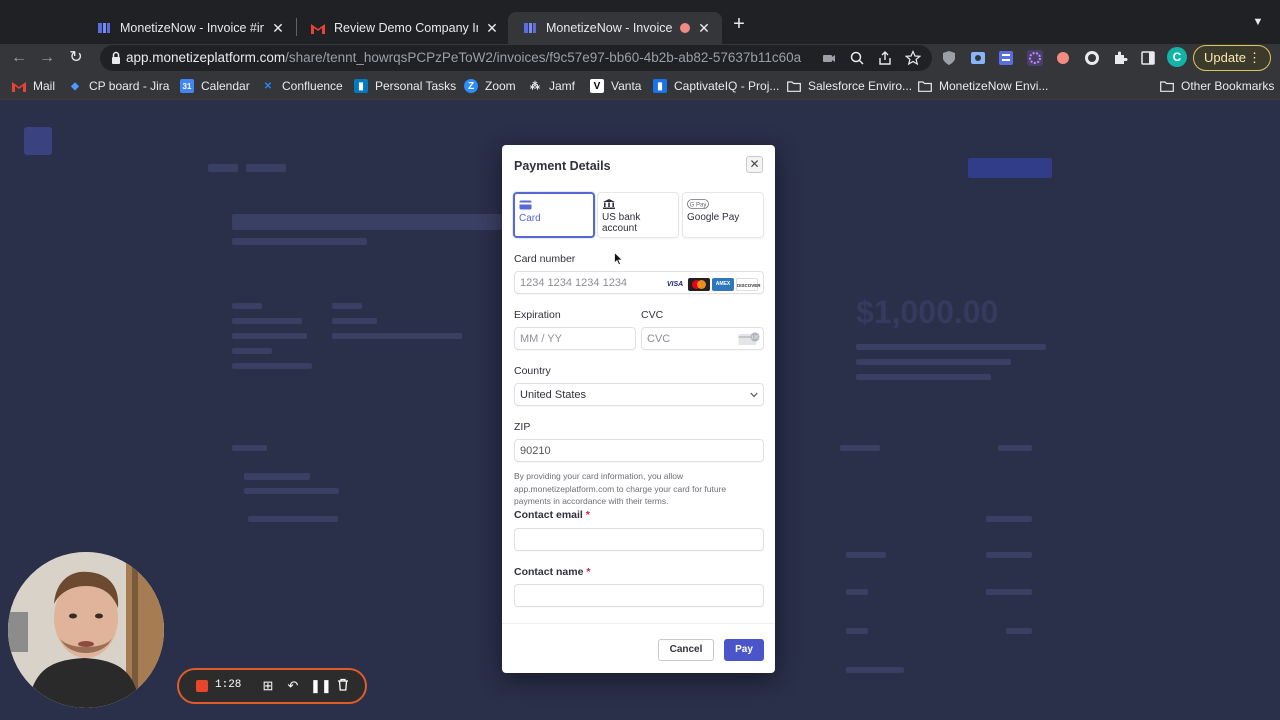 The image size is (1280, 720). Describe the element at coordinates (1258, 24) in the screenshot. I see `chevron-down-icon: ▼` at that location.